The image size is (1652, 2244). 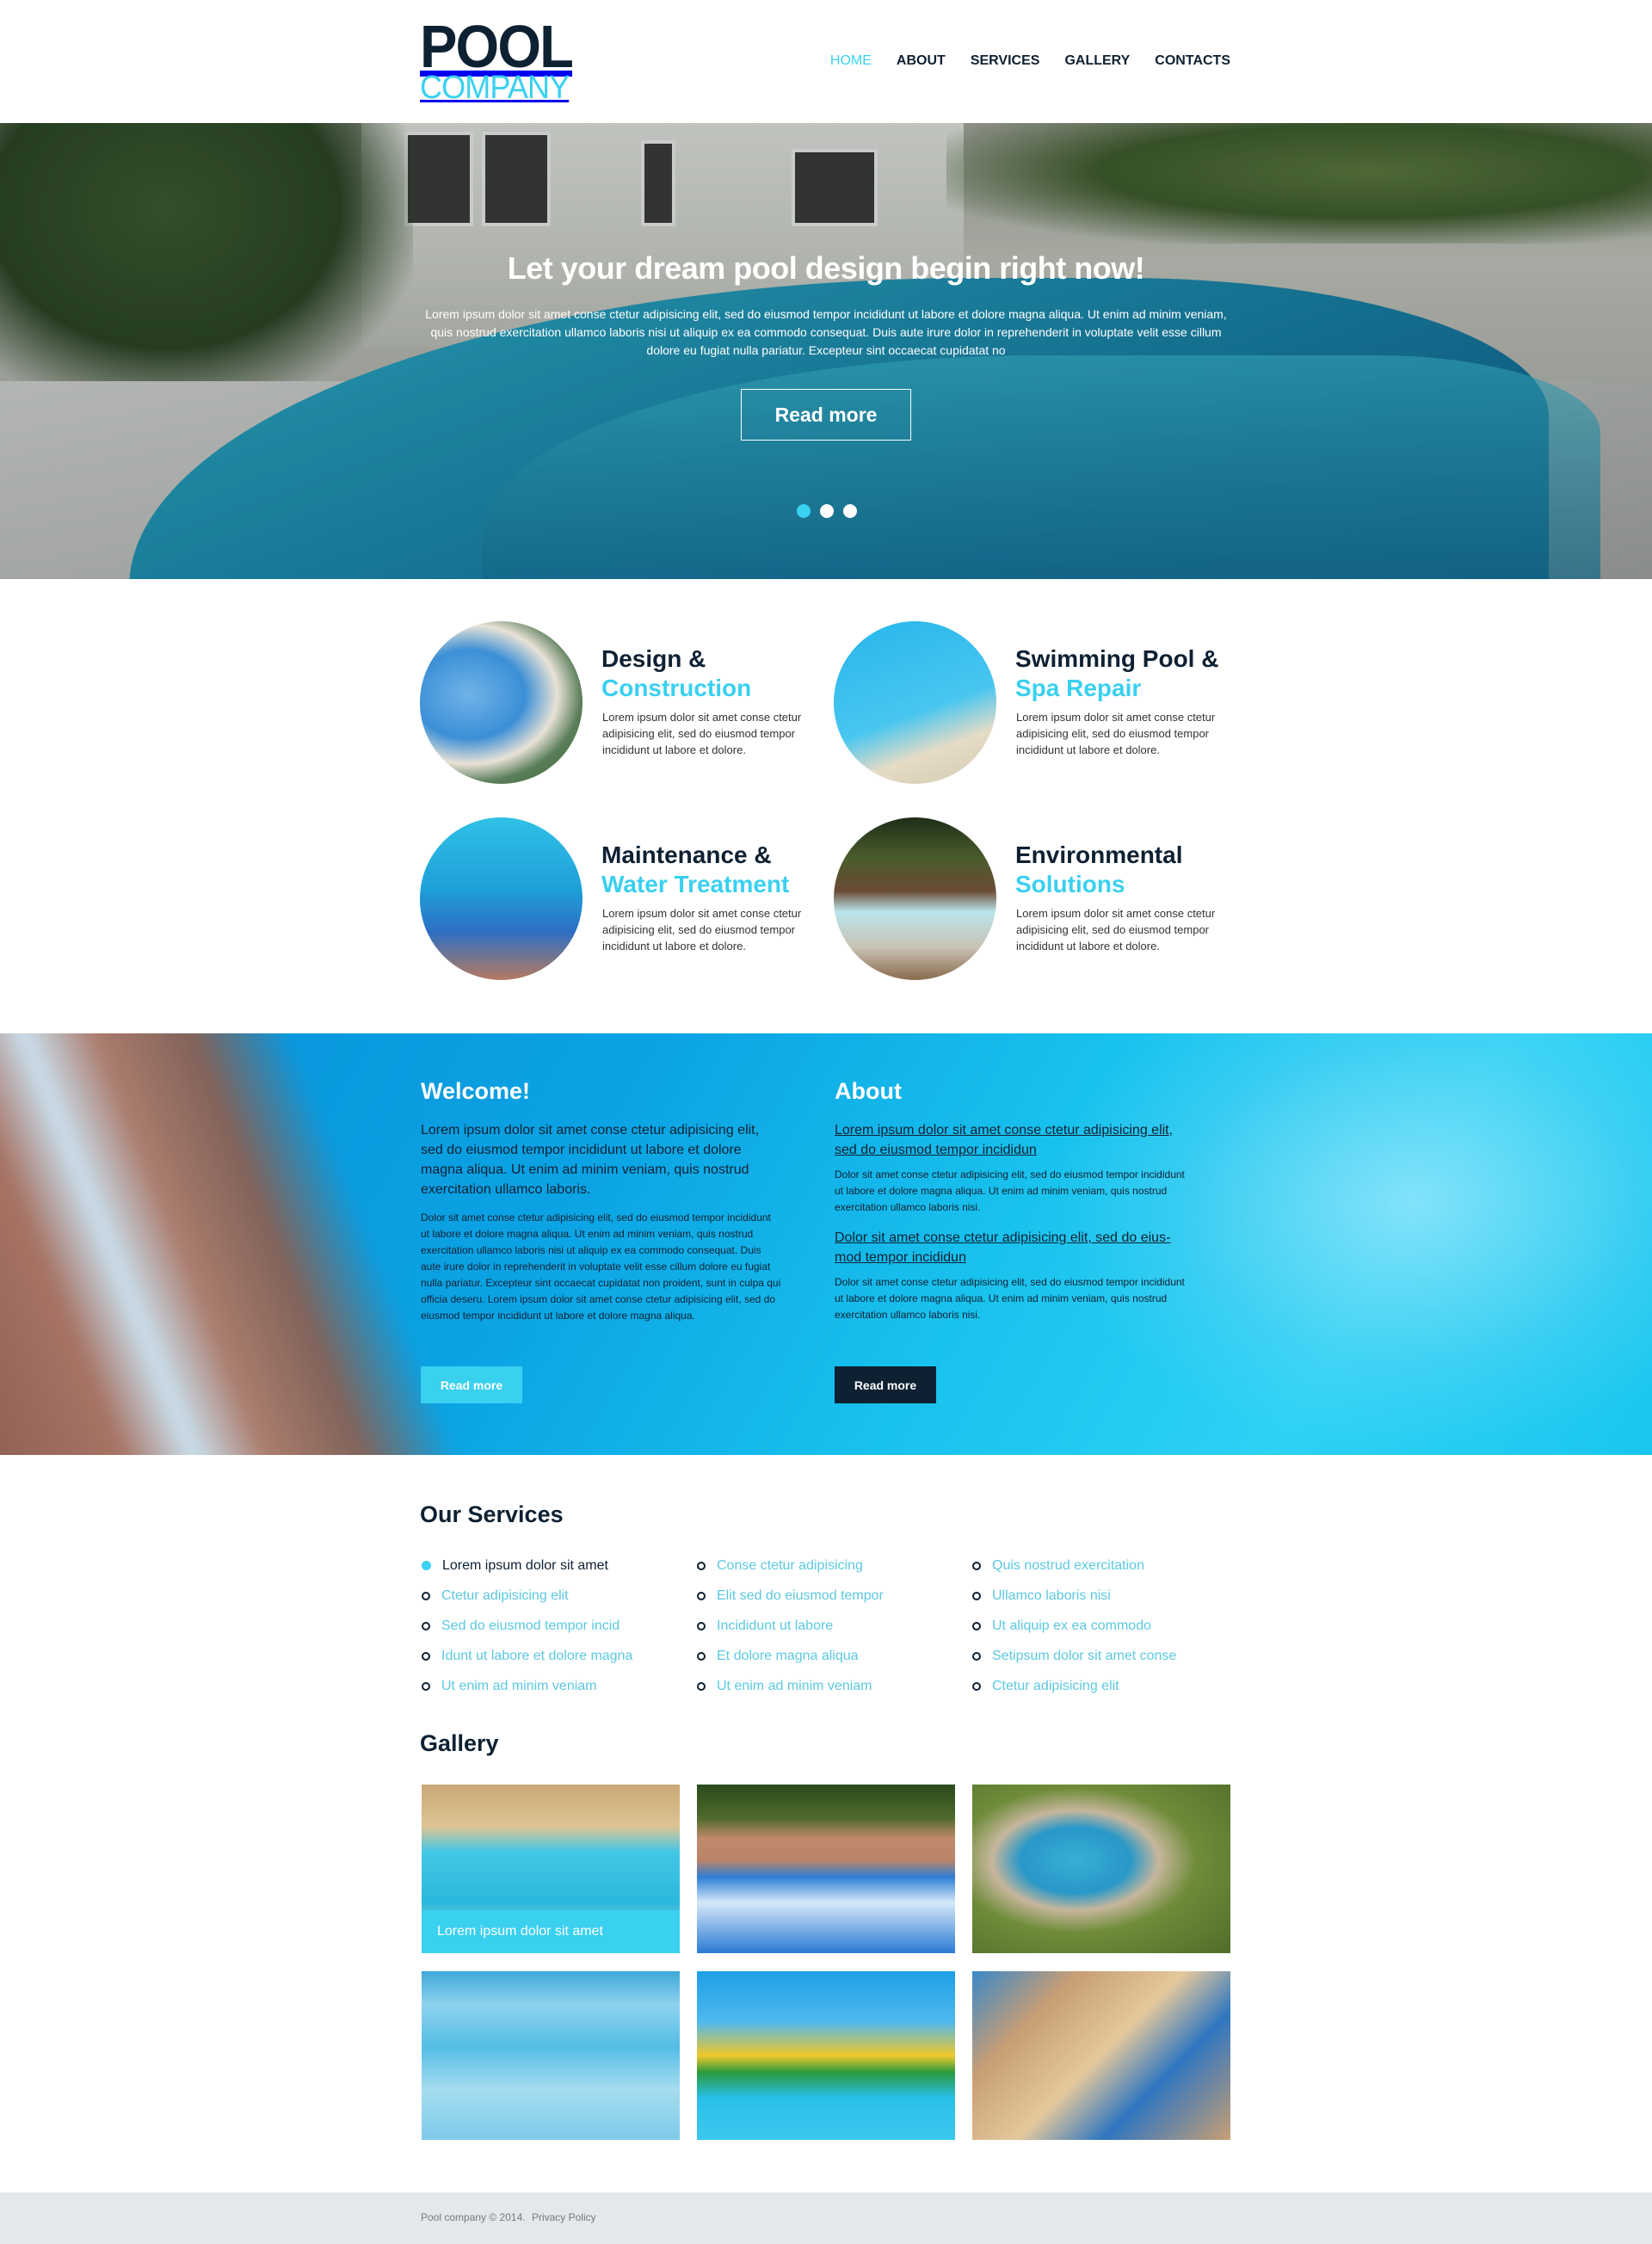 I want to click on service-item: Elit sed do eiusmod tempor, so click(x=790, y=1596).